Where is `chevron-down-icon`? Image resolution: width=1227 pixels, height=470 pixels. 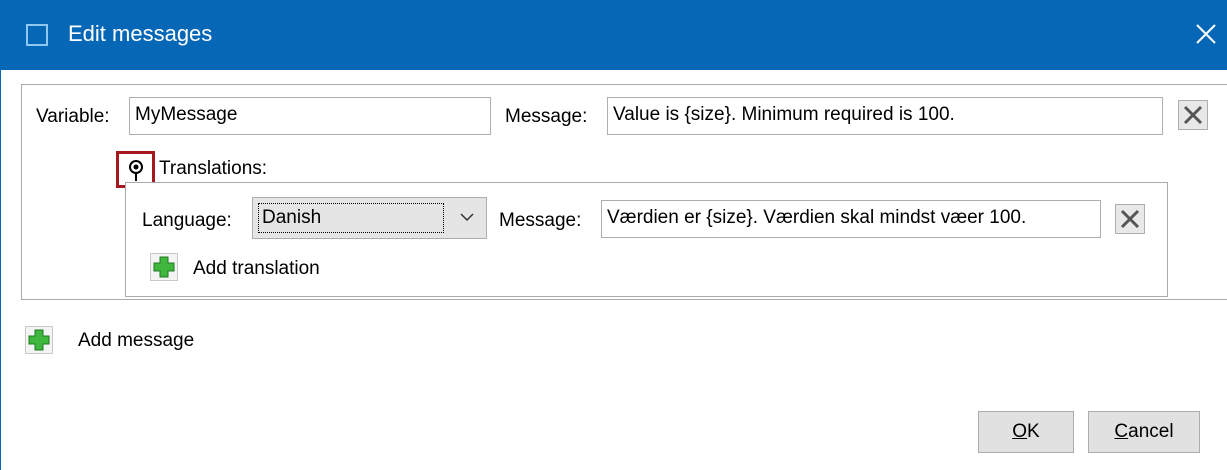 chevron-down-icon is located at coordinates (467, 217).